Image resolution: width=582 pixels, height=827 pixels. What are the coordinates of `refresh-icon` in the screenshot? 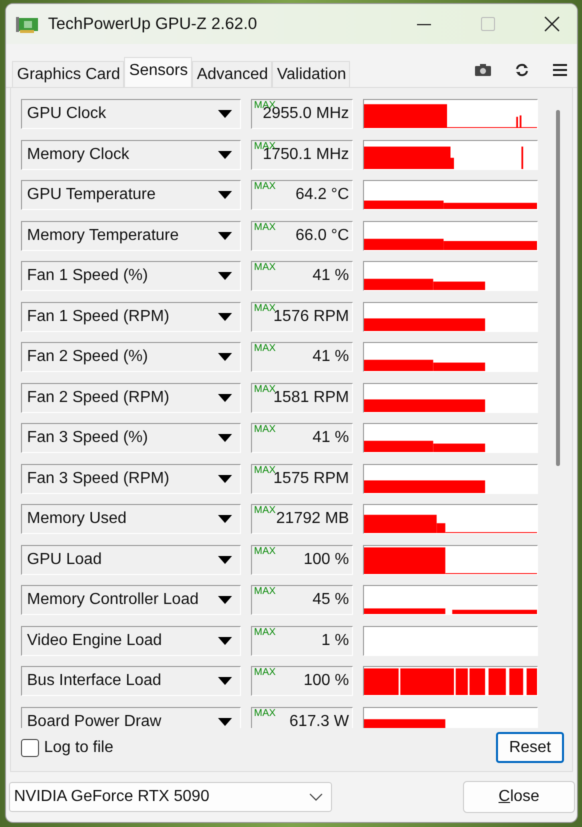 It's located at (522, 70).